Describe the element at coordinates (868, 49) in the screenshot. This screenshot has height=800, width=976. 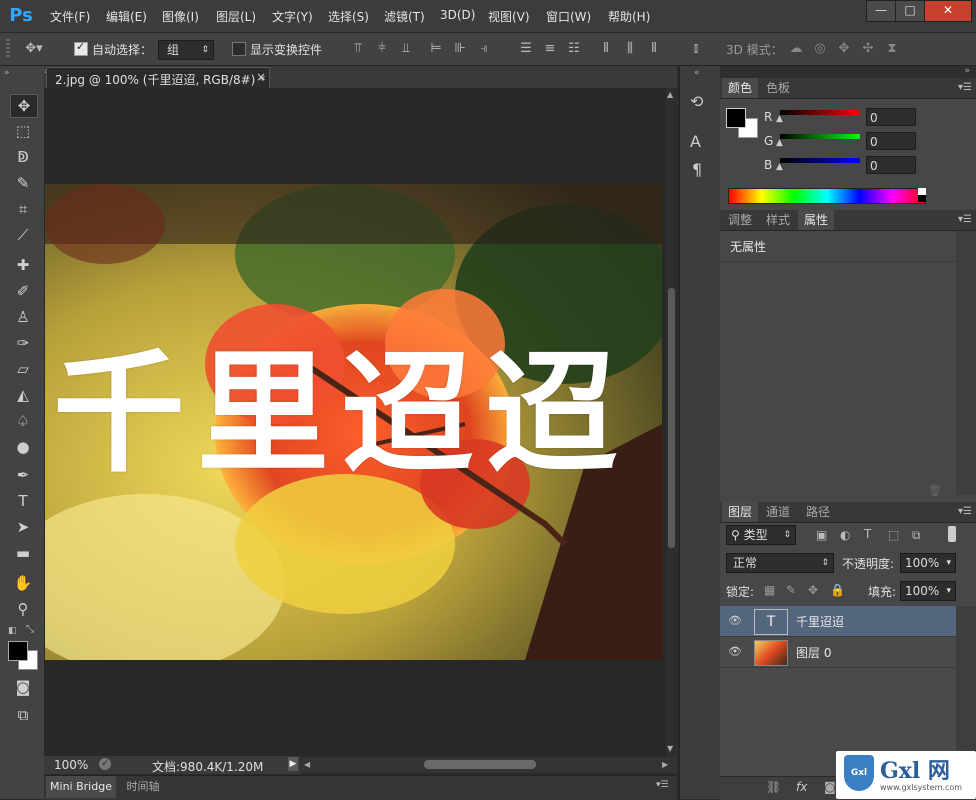
I see `3d-slide-icon: ✣` at that location.